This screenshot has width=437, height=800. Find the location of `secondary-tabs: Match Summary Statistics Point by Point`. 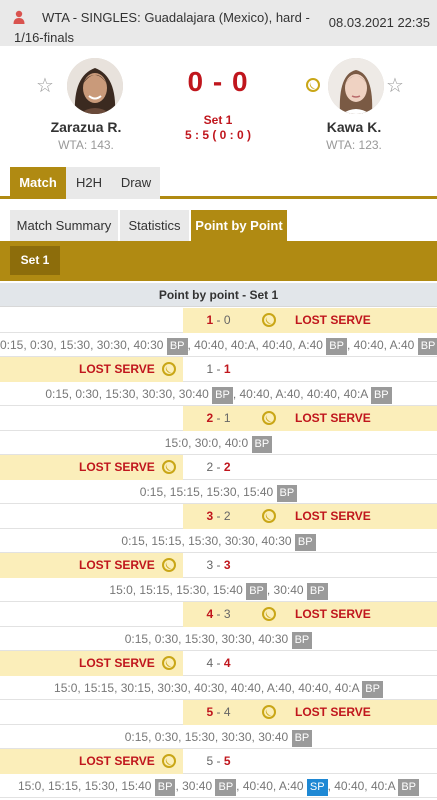

secondary-tabs: Match Summary Statistics Point by Point is located at coordinates (218, 225).